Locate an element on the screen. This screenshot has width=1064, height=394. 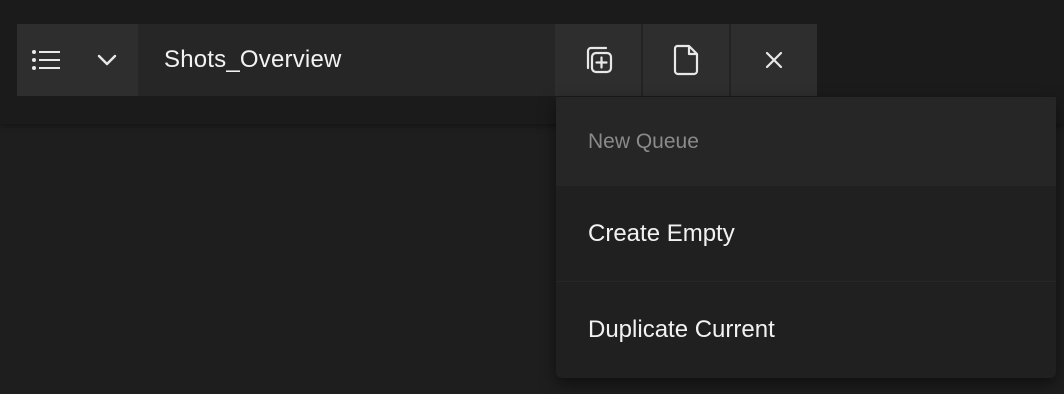
file-icon is located at coordinates (686, 60).